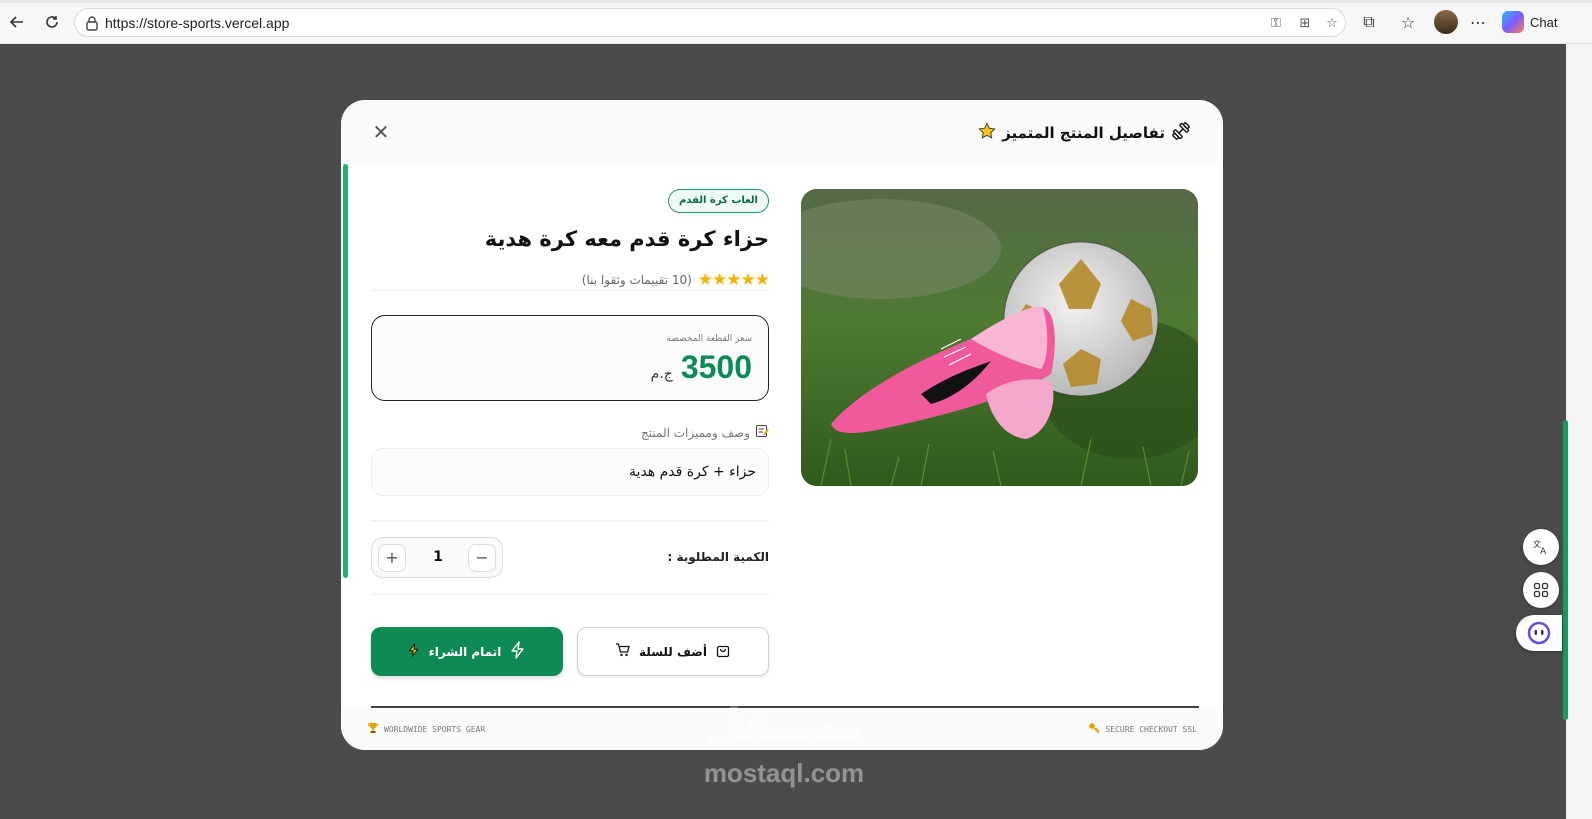  Describe the element at coordinates (626, 239) in the screenshot. I see `product-title: حزاء كرة قدم معه كرة هدية` at that location.